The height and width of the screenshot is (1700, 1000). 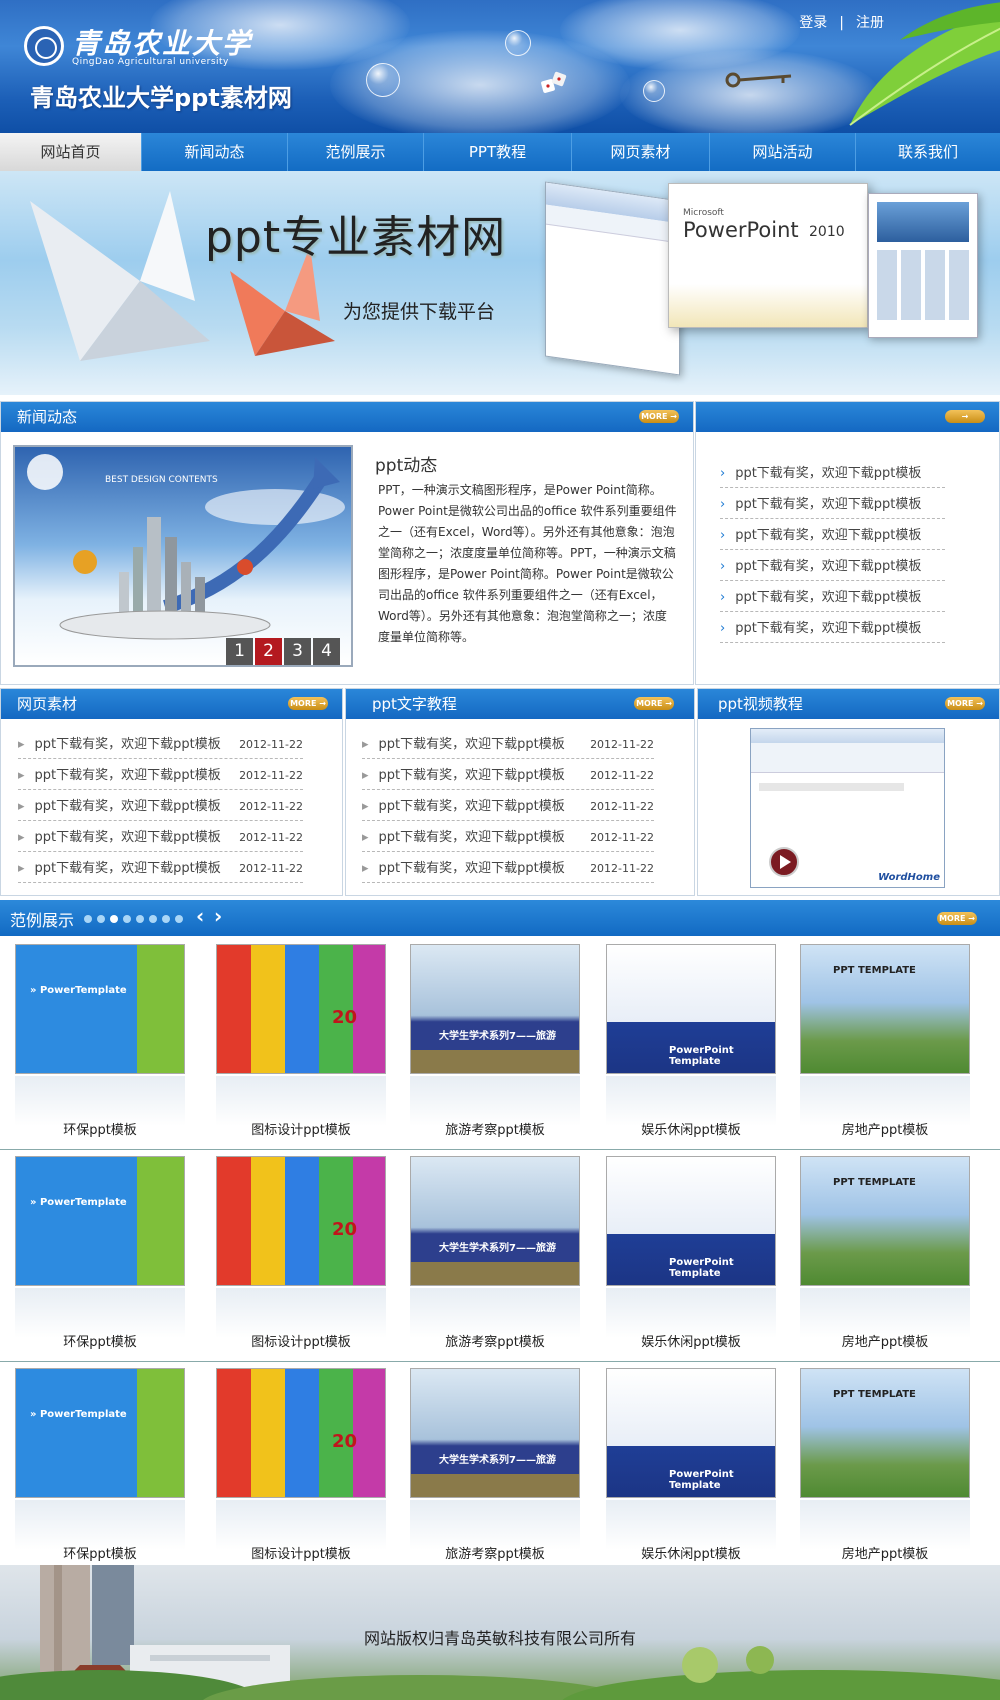 What do you see at coordinates (150, 62) in the screenshot?
I see `university-name-en: QingDao Agricultural university` at bounding box center [150, 62].